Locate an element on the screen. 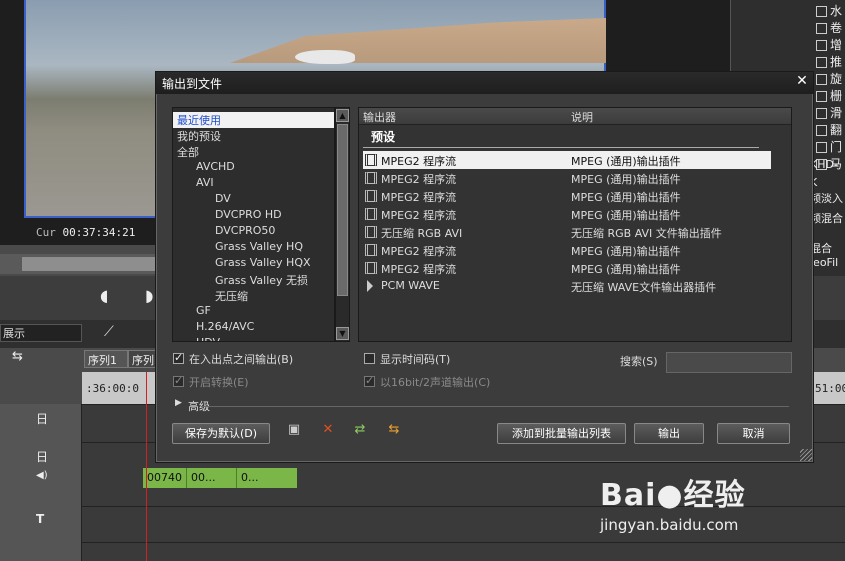  column-exporter: 输出器 is located at coordinates (379, 117).